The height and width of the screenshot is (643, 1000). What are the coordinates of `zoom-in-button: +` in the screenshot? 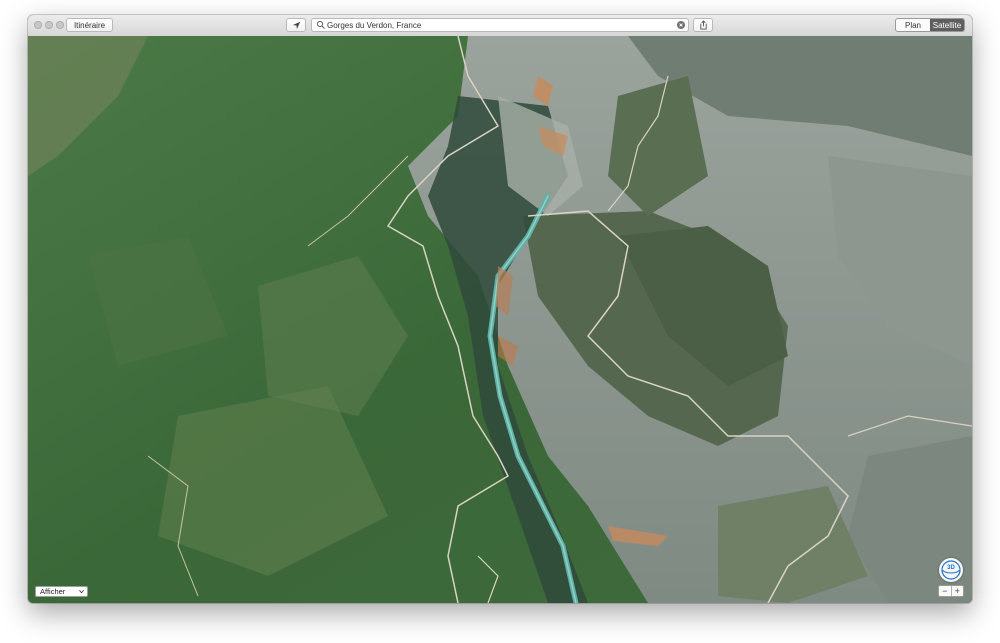 It's located at (958, 591).